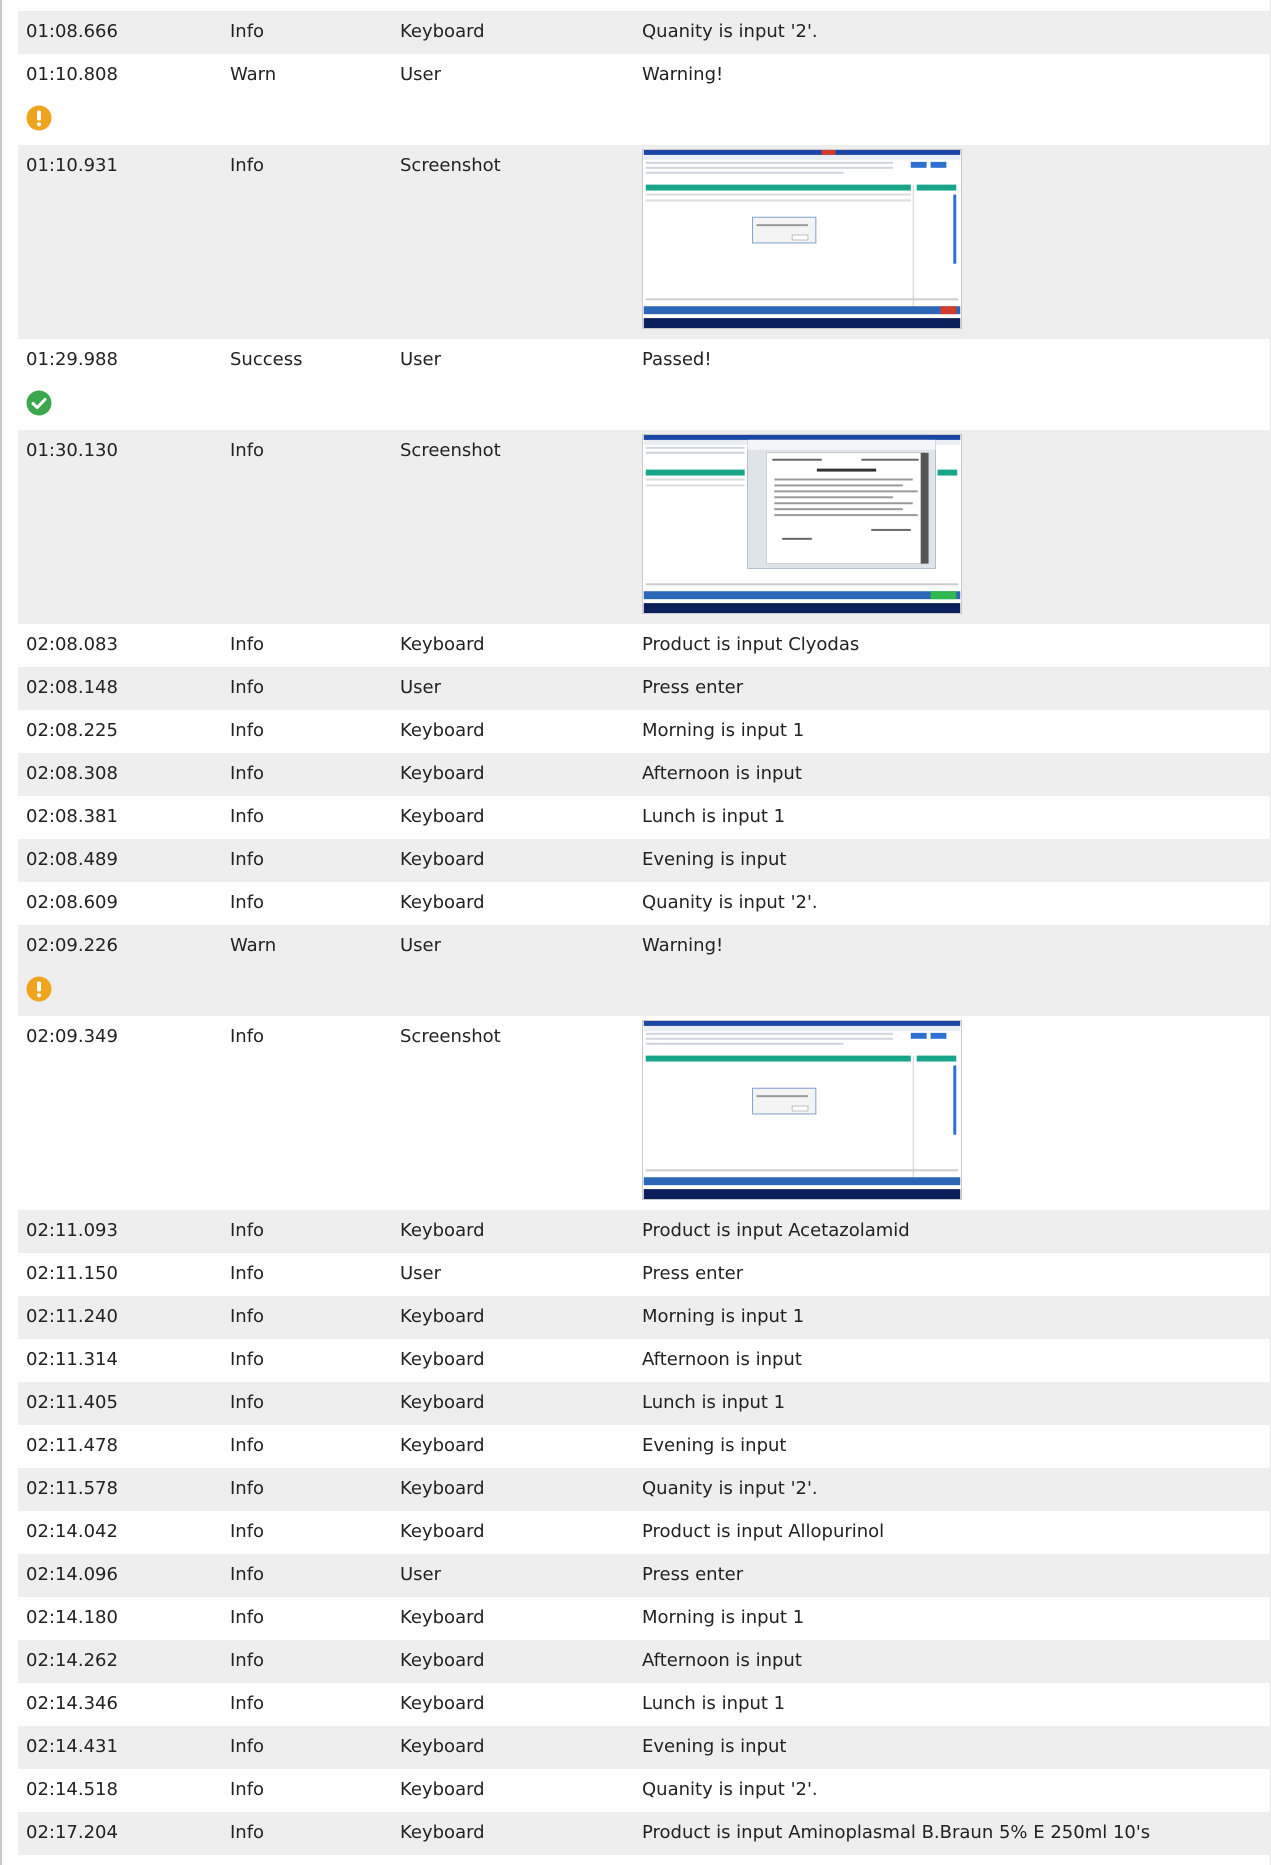  What do you see at coordinates (72, 1789) in the screenshot?
I see `log-time: 02:14.518` at bounding box center [72, 1789].